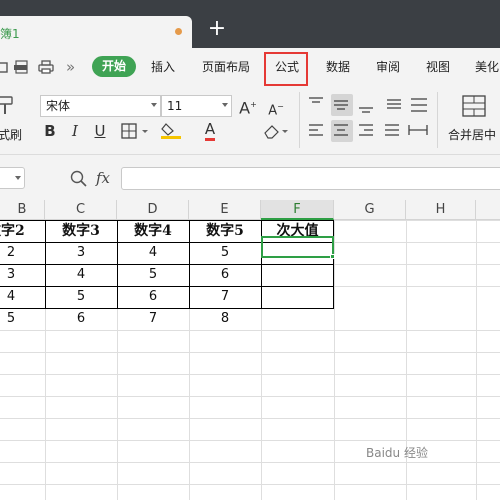  Describe the element at coordinates (100, 106) in the screenshot. I see `font-name-dropdown: 宋体` at that location.